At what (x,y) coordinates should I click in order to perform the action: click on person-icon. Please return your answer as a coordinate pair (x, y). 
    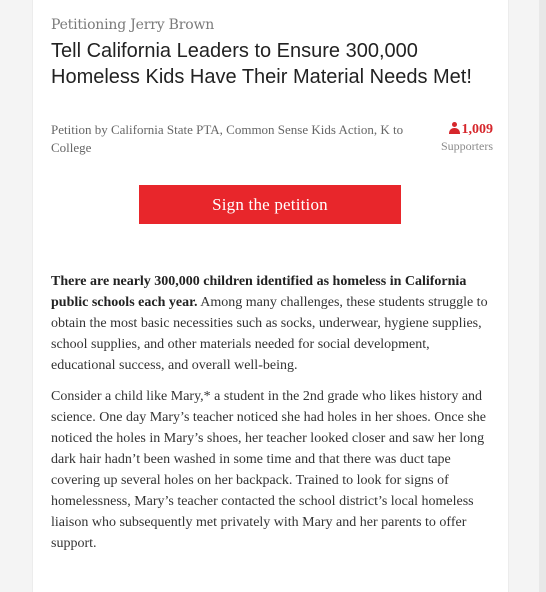
    Looking at the image, I should click on (454, 128).